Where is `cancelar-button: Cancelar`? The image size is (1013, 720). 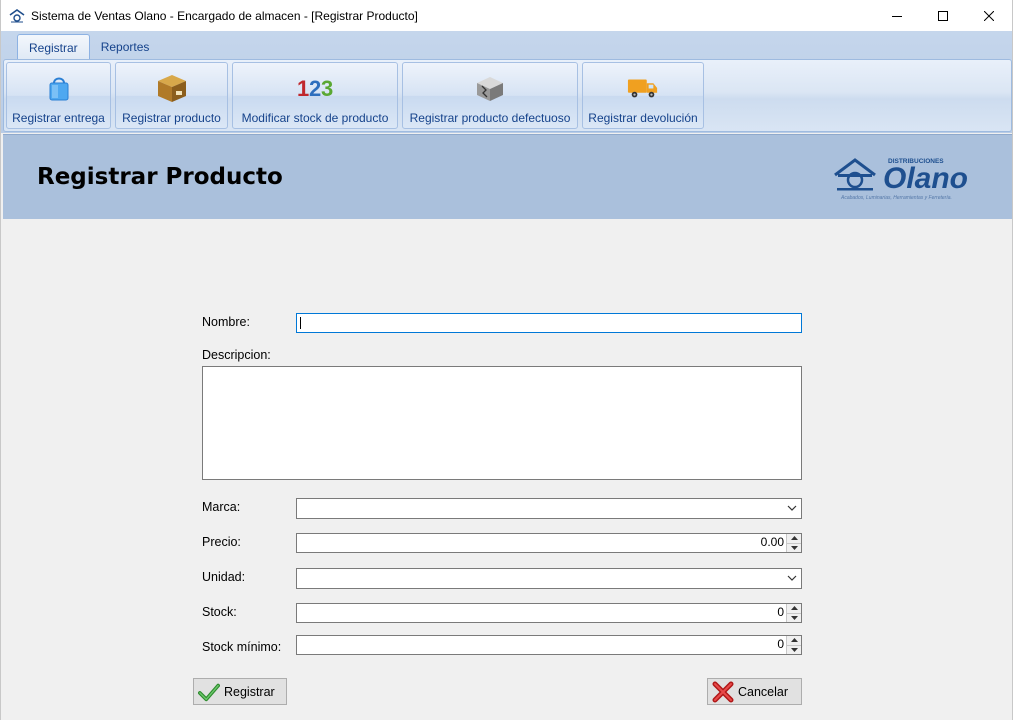 cancelar-button: Cancelar is located at coordinates (754, 691).